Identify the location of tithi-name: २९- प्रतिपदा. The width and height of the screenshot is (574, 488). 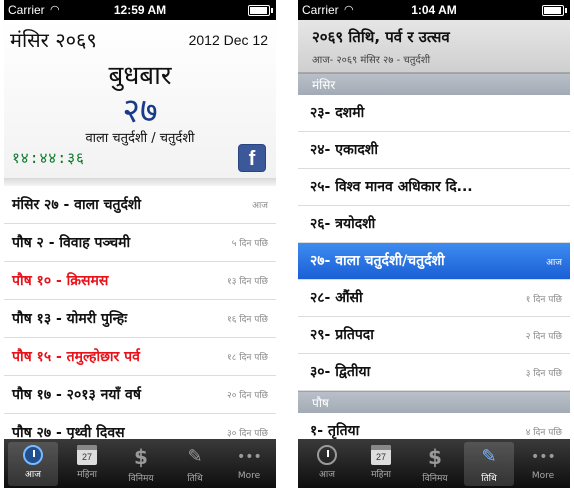
(342, 335).